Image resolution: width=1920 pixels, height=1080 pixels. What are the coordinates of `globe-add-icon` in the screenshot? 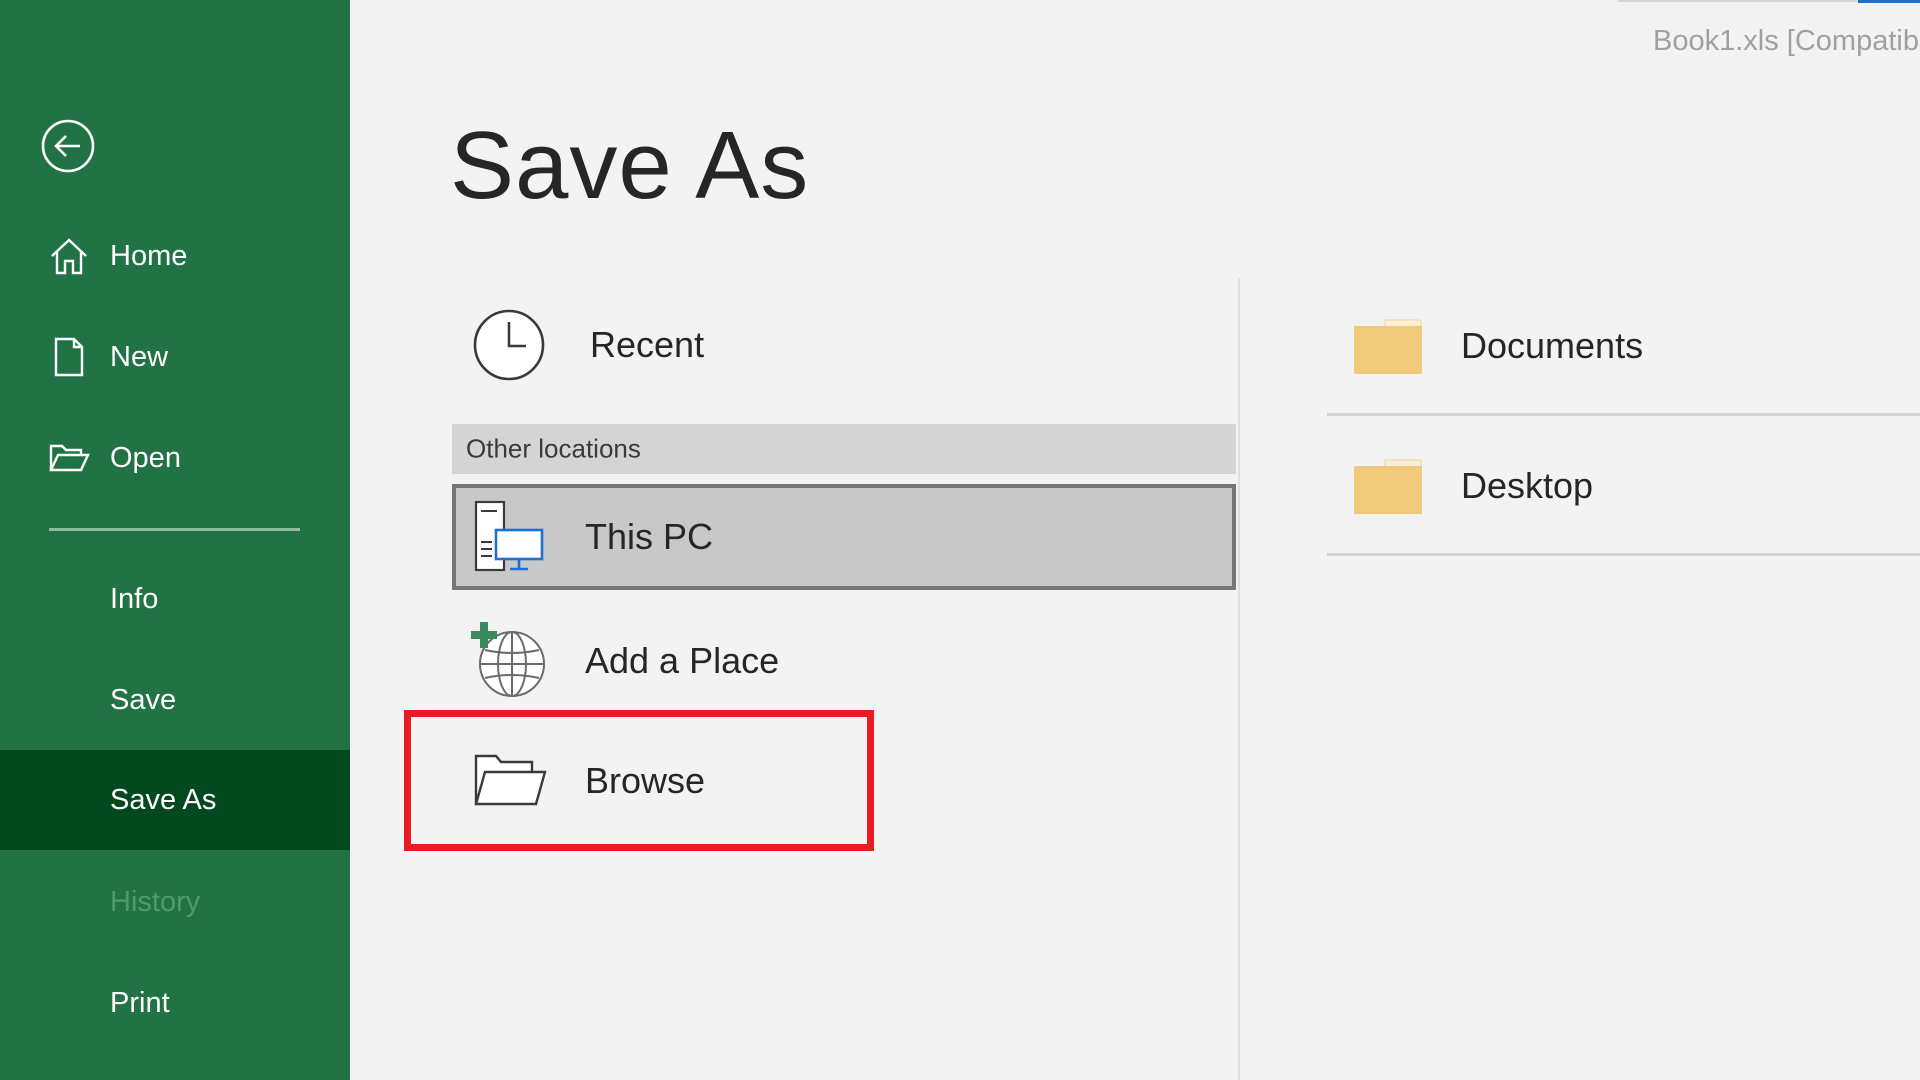 It's located at (509, 661).